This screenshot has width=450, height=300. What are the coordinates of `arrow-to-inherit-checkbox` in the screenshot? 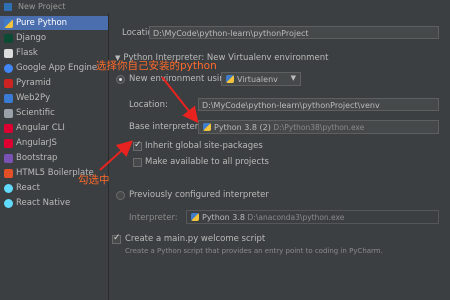 It's located at (116, 155).